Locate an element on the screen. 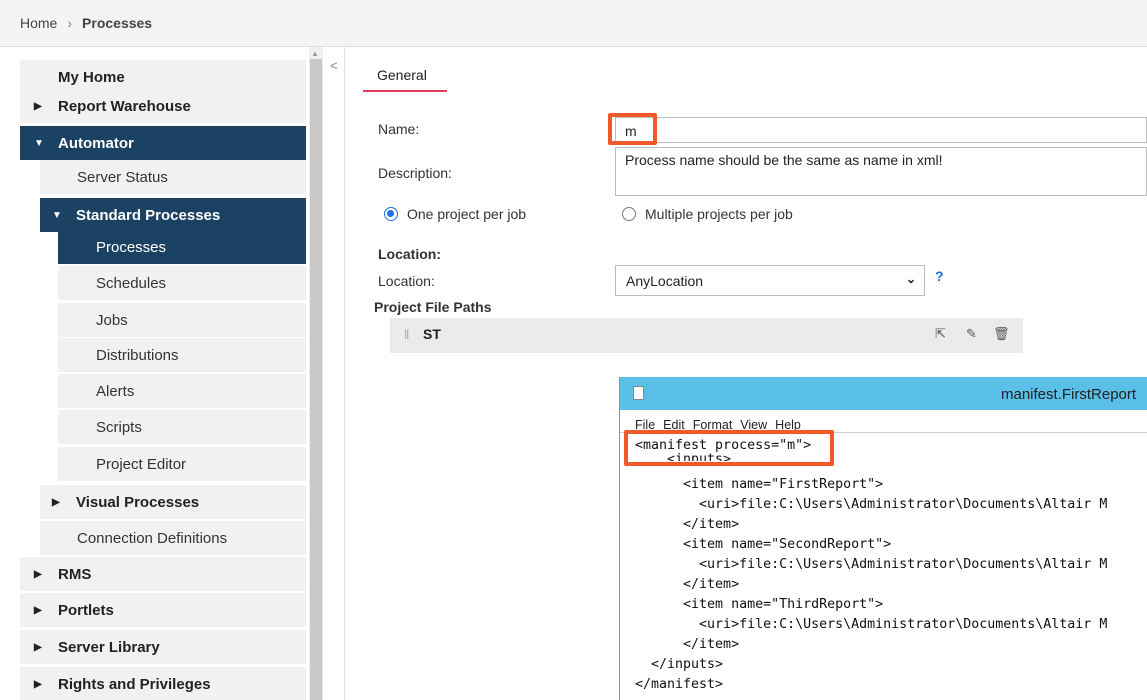 The width and height of the screenshot is (1147, 700). radio-one-project-per-job: One project per job is located at coordinates (455, 214).